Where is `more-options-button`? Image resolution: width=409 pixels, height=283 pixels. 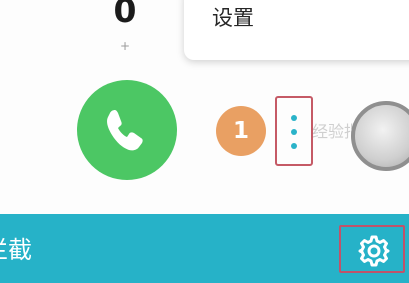
more-options-button is located at coordinates (294, 131).